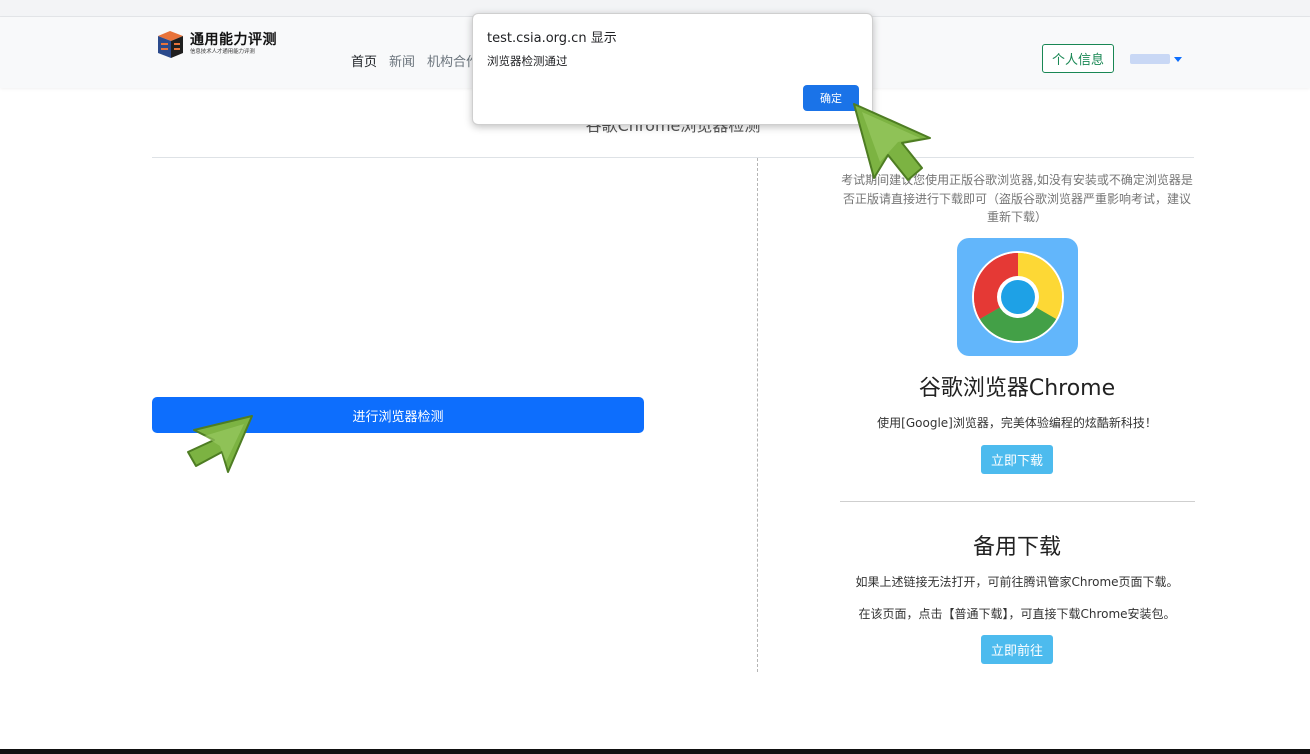 The height and width of the screenshot is (754, 1310). What do you see at coordinates (757, 415) in the screenshot?
I see `column-divider` at bounding box center [757, 415].